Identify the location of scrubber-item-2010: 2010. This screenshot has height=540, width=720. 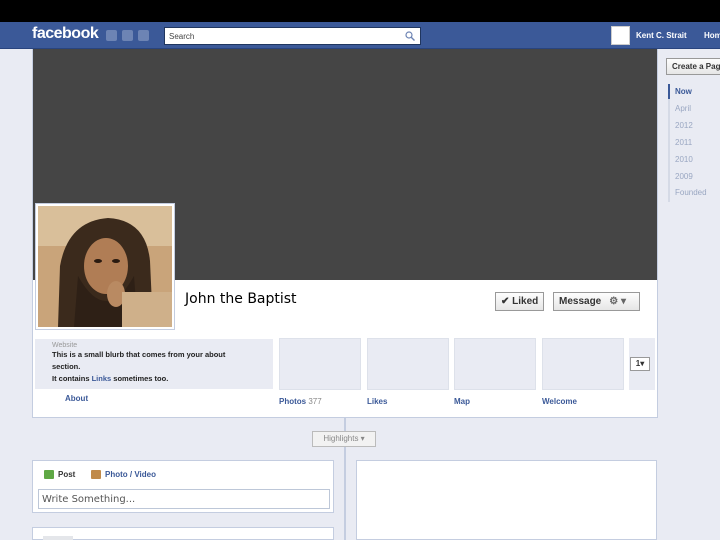
(684, 159).